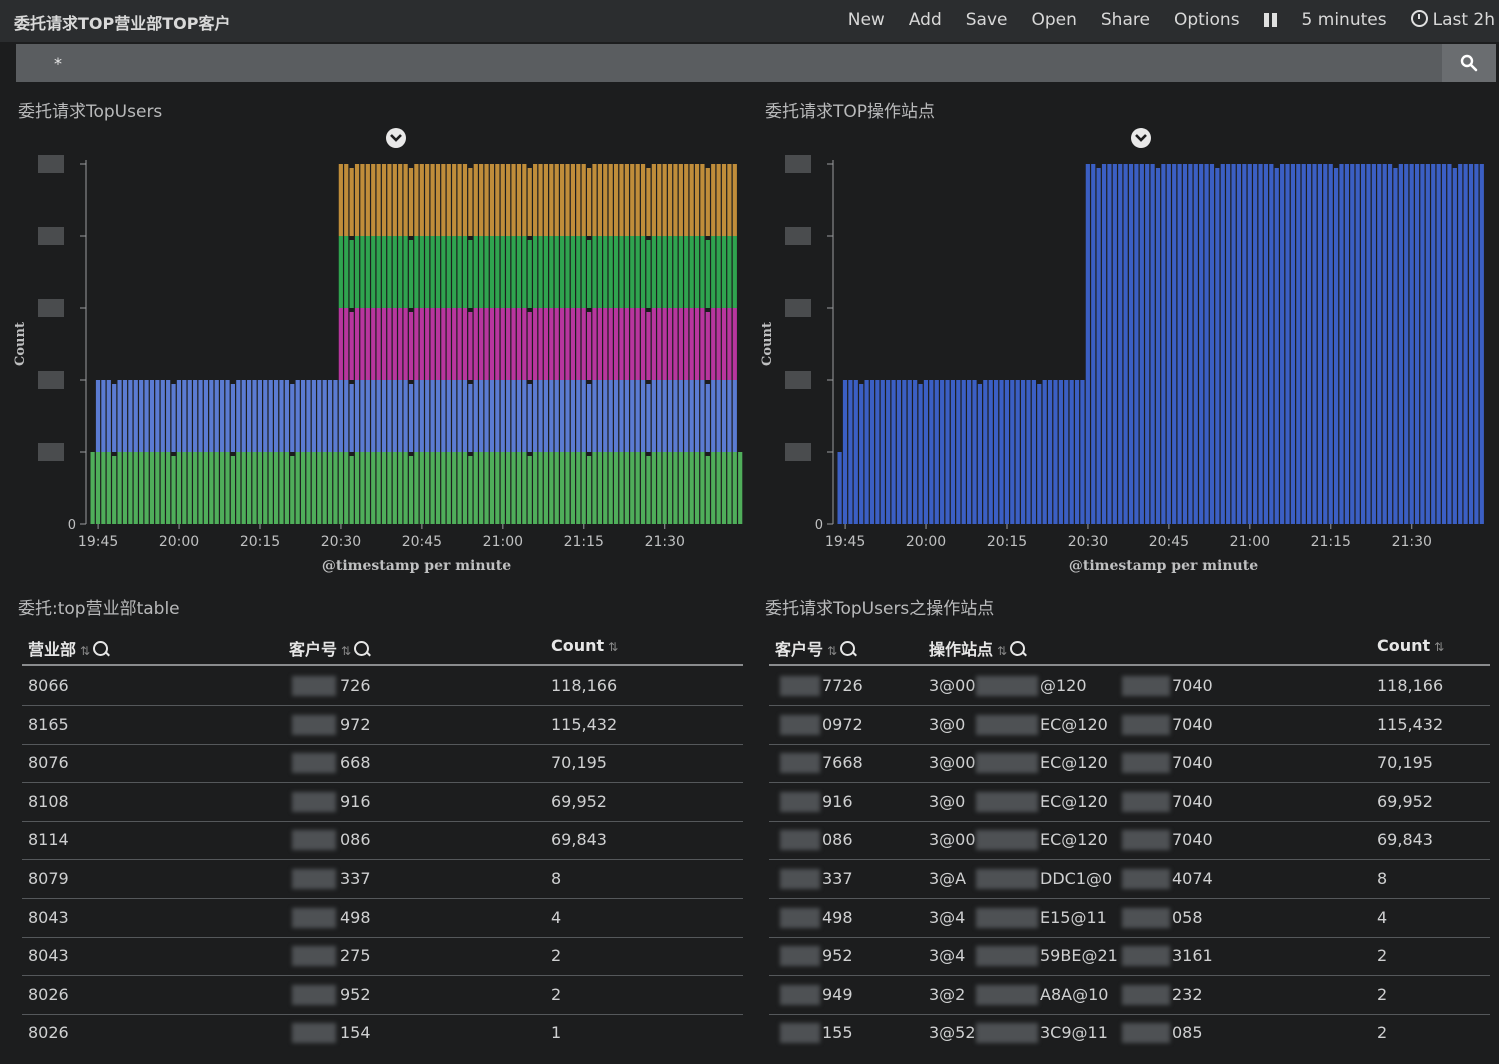 This screenshot has width=1499, height=1064. I want to click on filter-search-icon, so click(362, 648).